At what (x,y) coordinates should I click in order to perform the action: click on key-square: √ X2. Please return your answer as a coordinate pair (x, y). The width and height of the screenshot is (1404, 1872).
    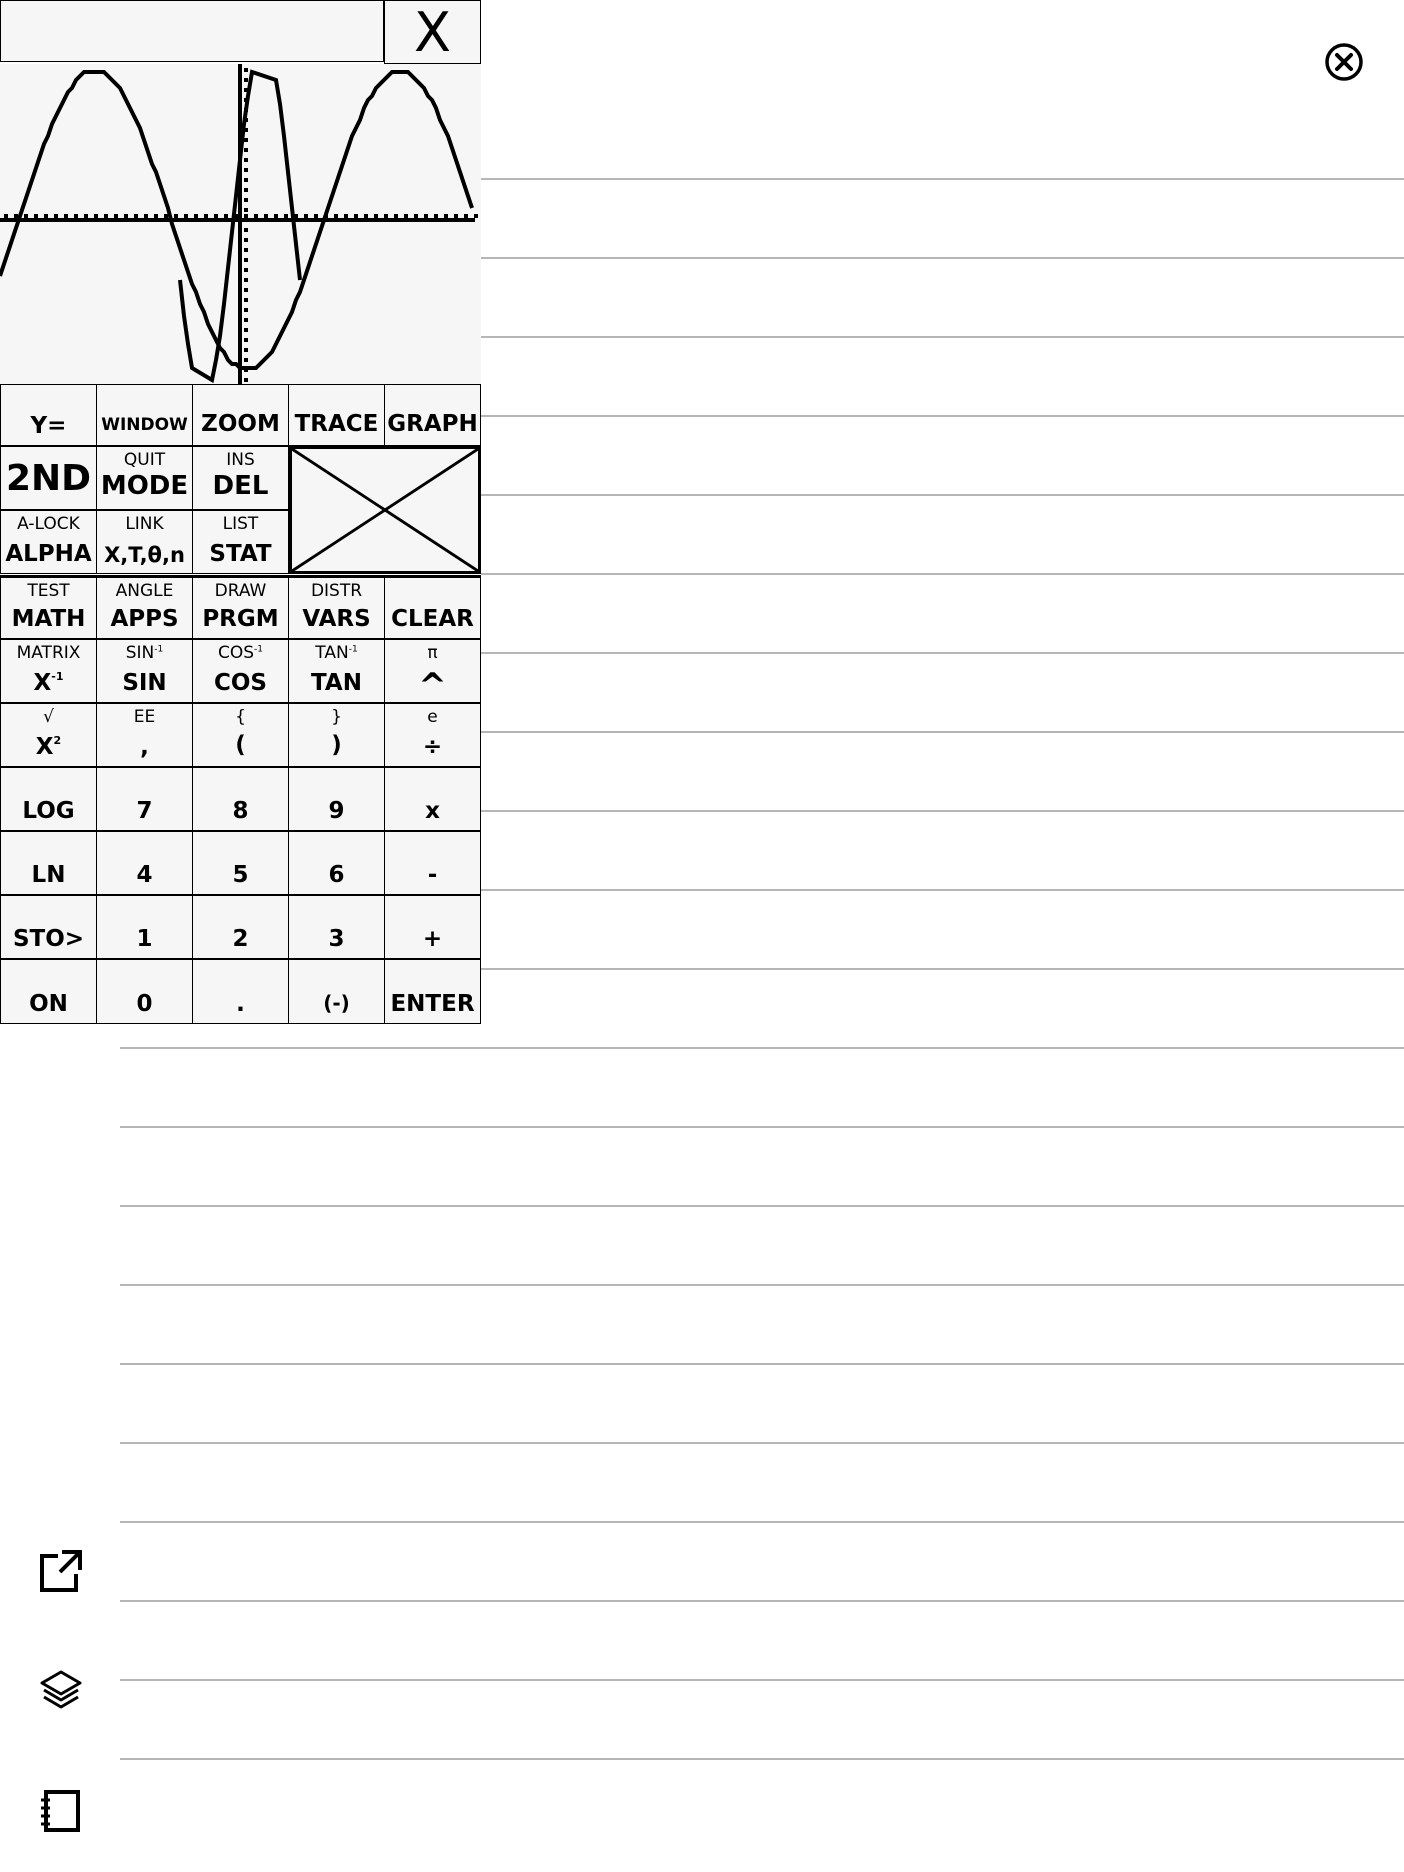
    Looking at the image, I should click on (48, 735).